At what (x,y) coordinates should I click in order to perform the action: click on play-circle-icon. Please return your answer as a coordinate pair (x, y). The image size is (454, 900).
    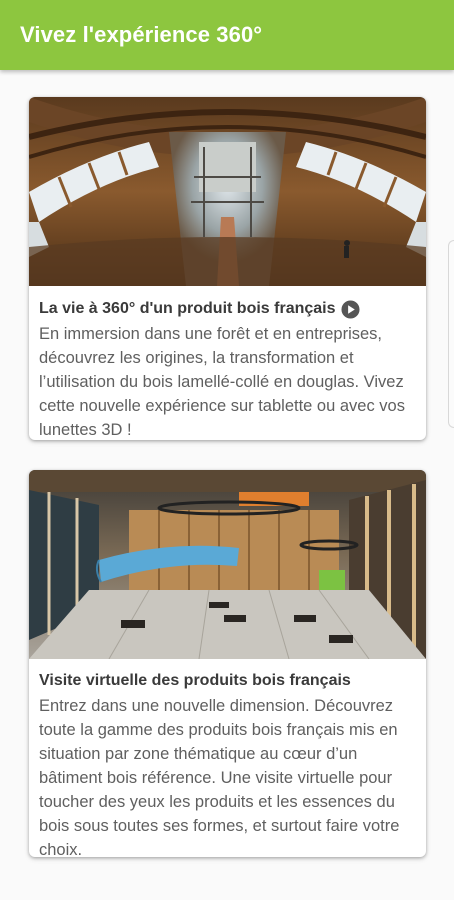
    Looking at the image, I should click on (350, 309).